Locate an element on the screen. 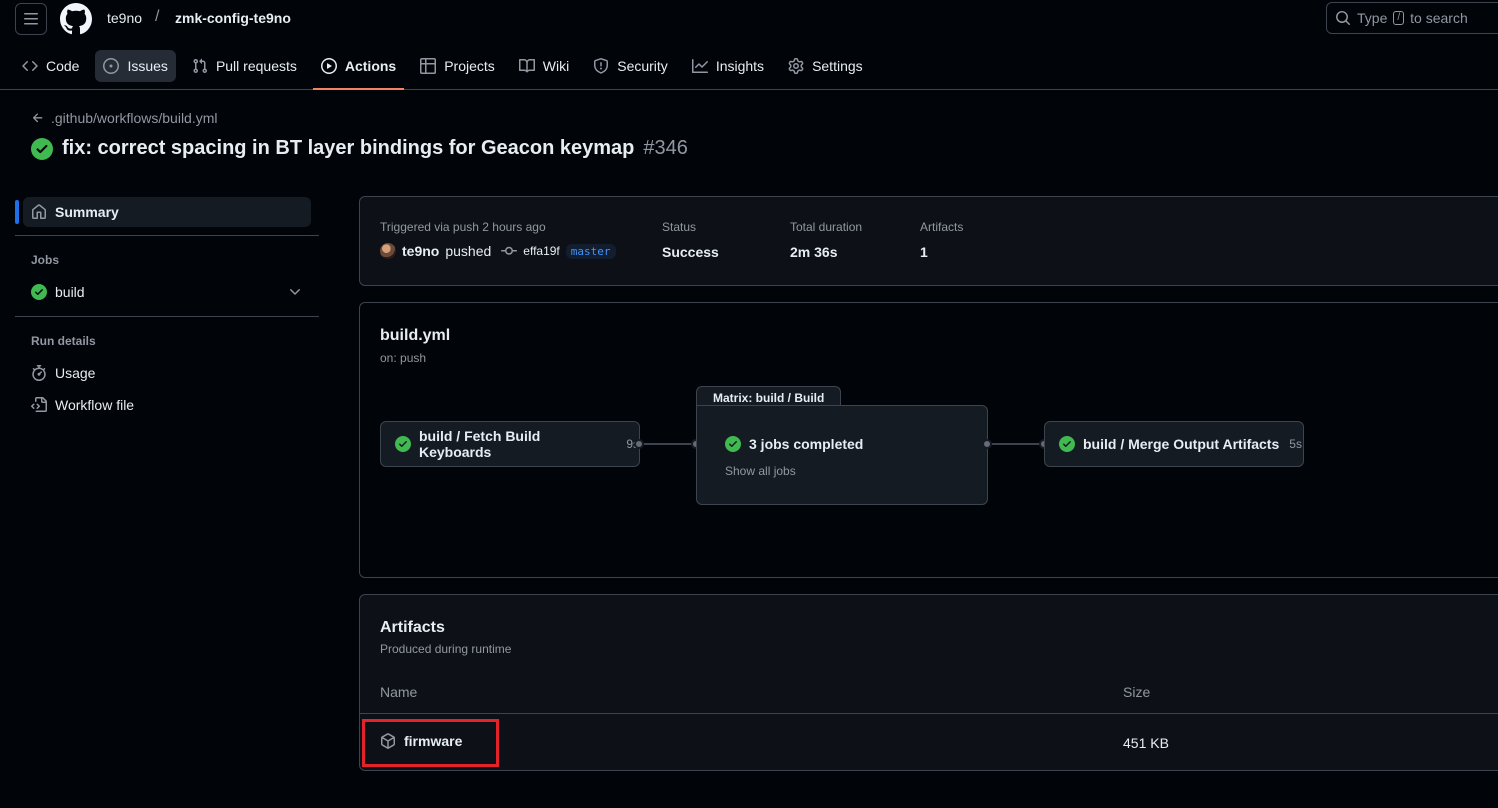 The height and width of the screenshot is (808, 1498). file-code-icon is located at coordinates (39, 404).